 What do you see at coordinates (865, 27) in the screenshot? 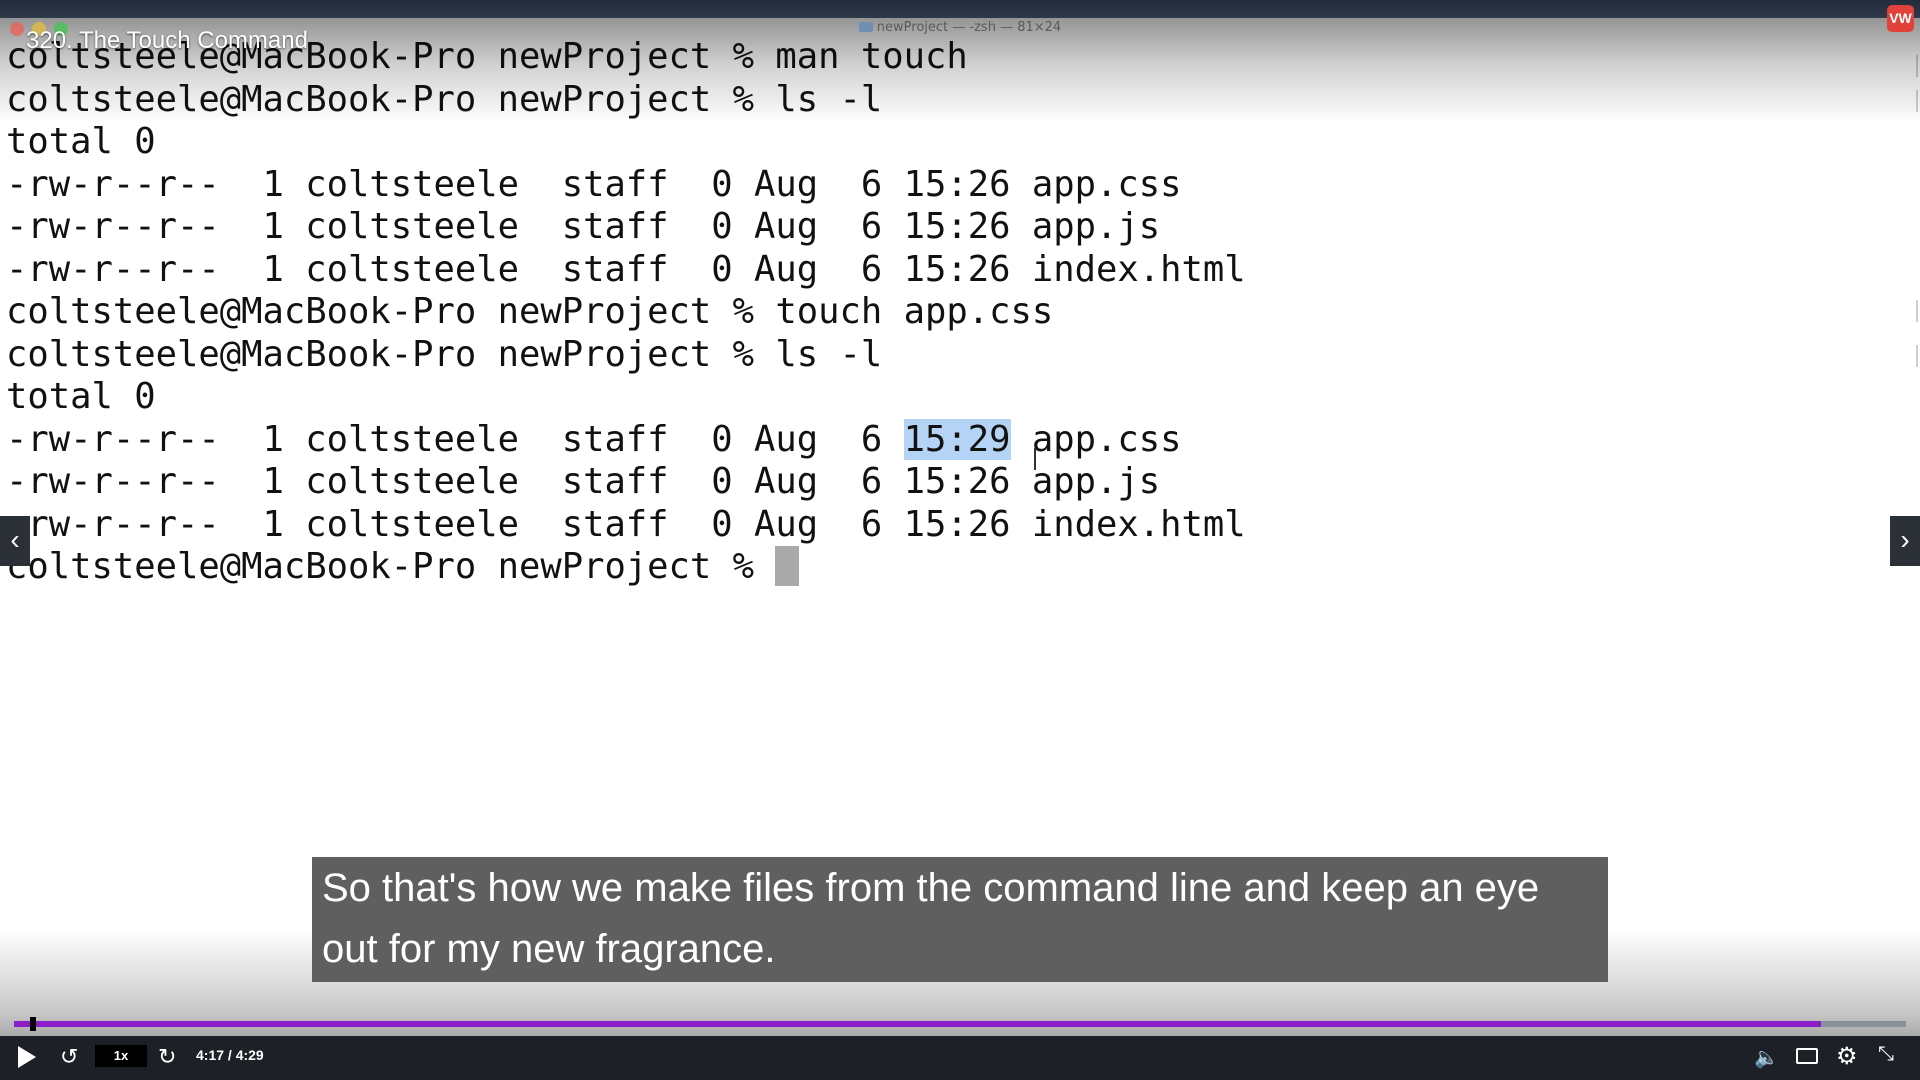
I see `folder-icon` at bounding box center [865, 27].